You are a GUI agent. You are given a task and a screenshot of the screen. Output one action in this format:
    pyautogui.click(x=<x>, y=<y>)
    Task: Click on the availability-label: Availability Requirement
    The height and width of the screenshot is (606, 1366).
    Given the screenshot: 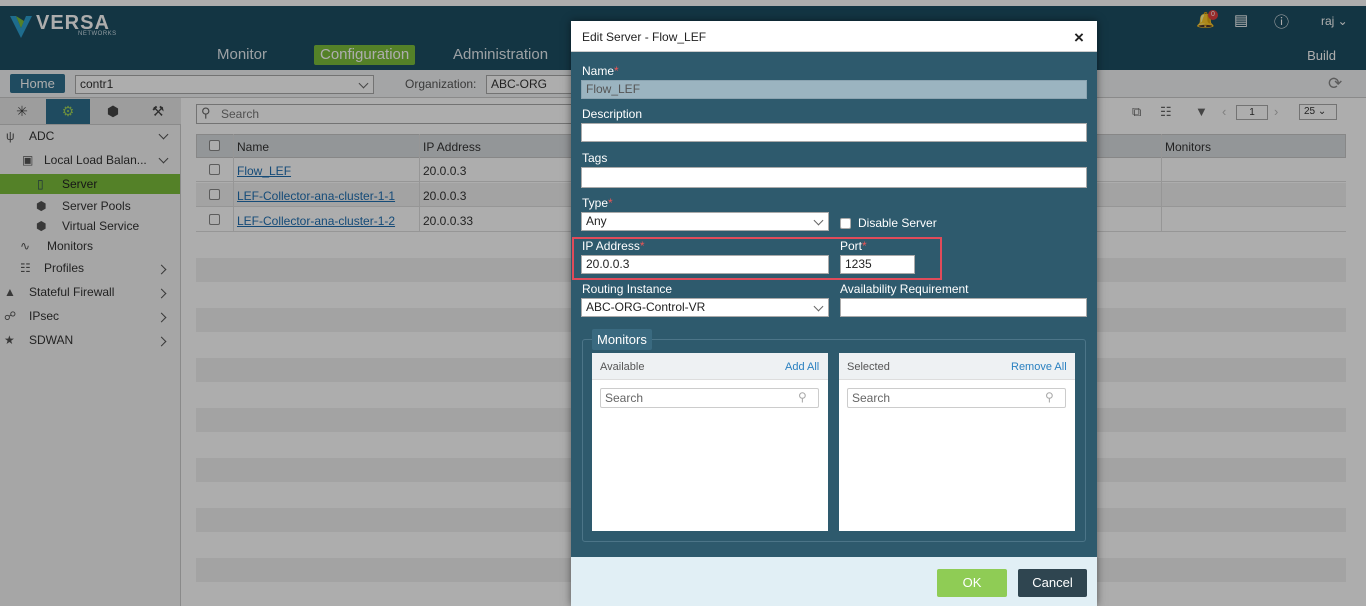 What is the action you would take?
    pyautogui.click(x=904, y=289)
    